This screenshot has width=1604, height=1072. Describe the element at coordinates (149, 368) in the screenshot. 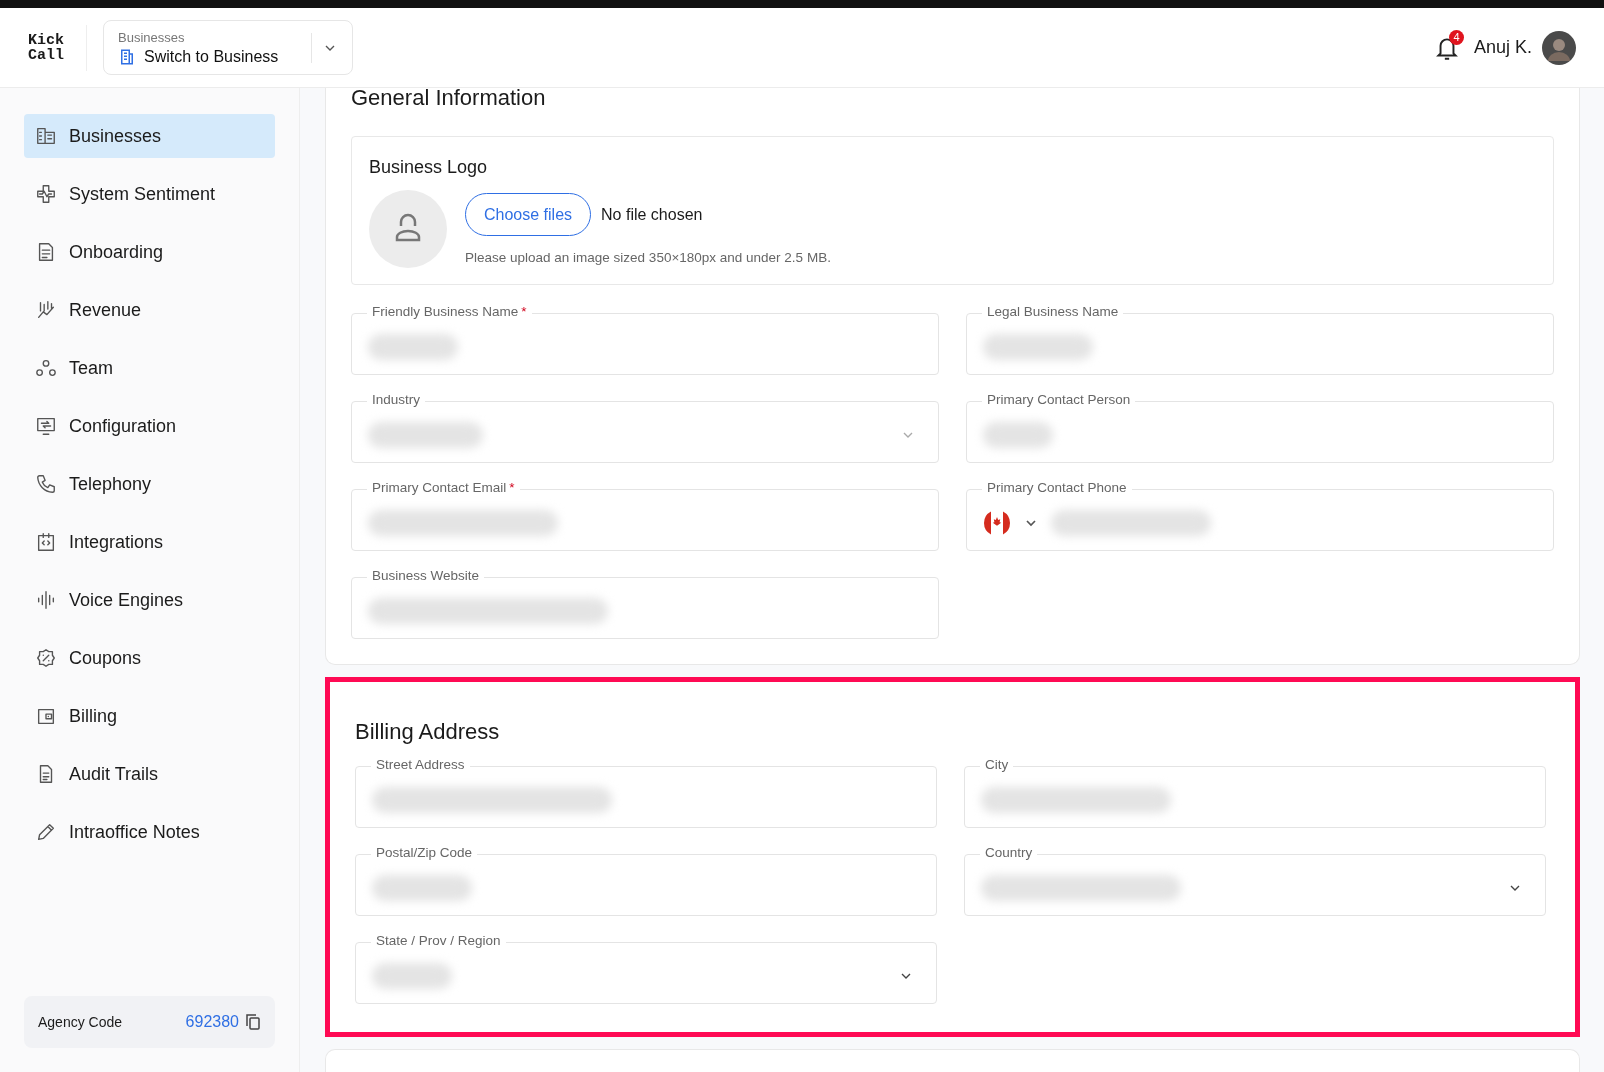

I see `sidebar-item: Team` at that location.